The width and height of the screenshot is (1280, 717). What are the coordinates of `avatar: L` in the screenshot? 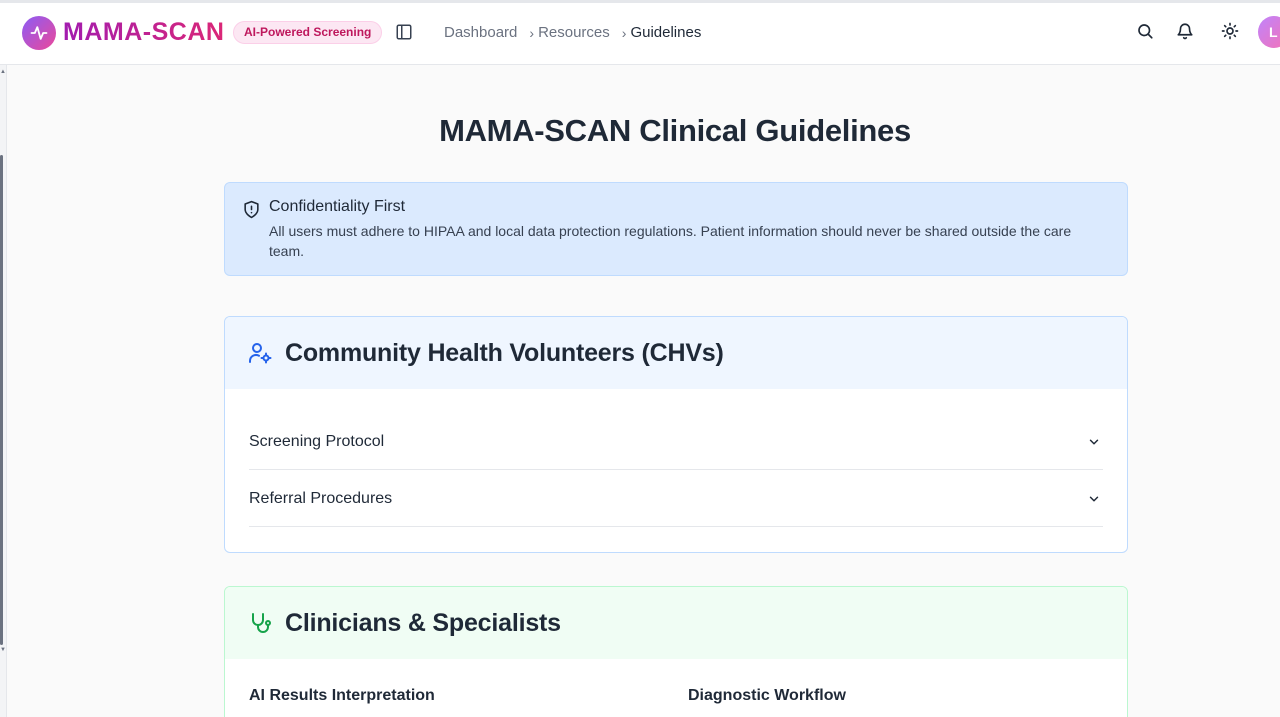 It's located at (1269, 32).